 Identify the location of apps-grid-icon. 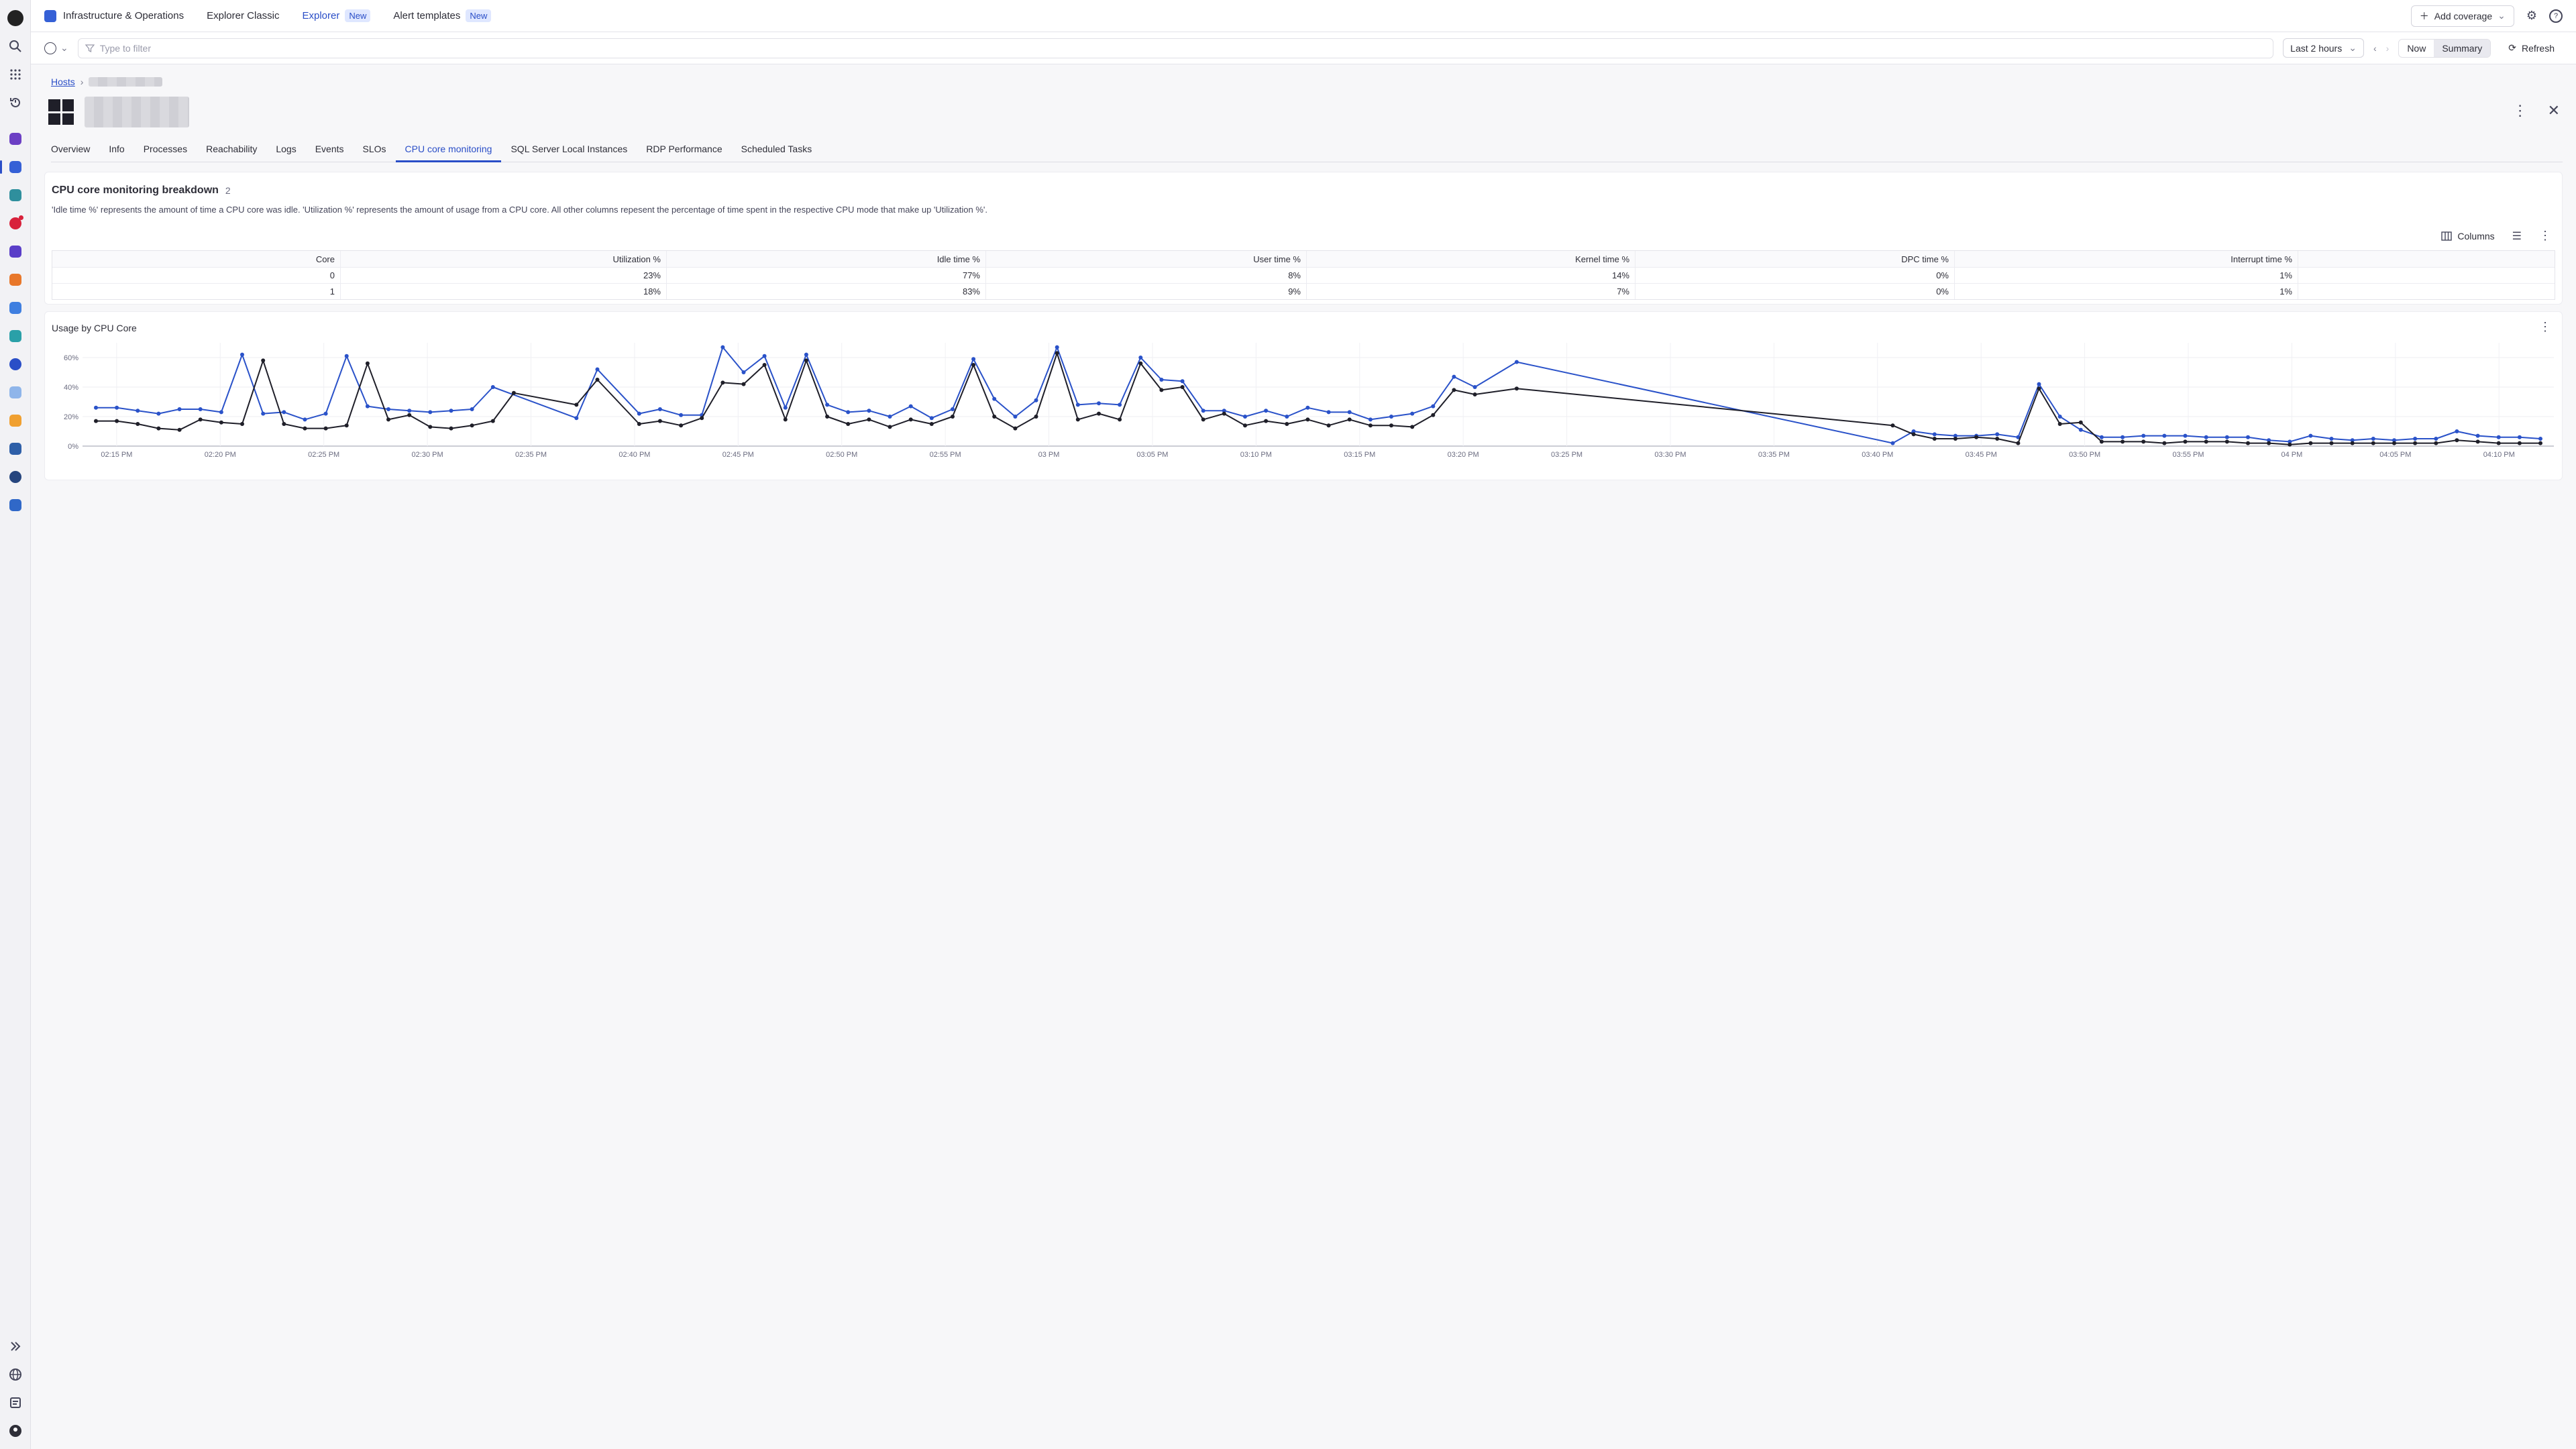
(15, 74).